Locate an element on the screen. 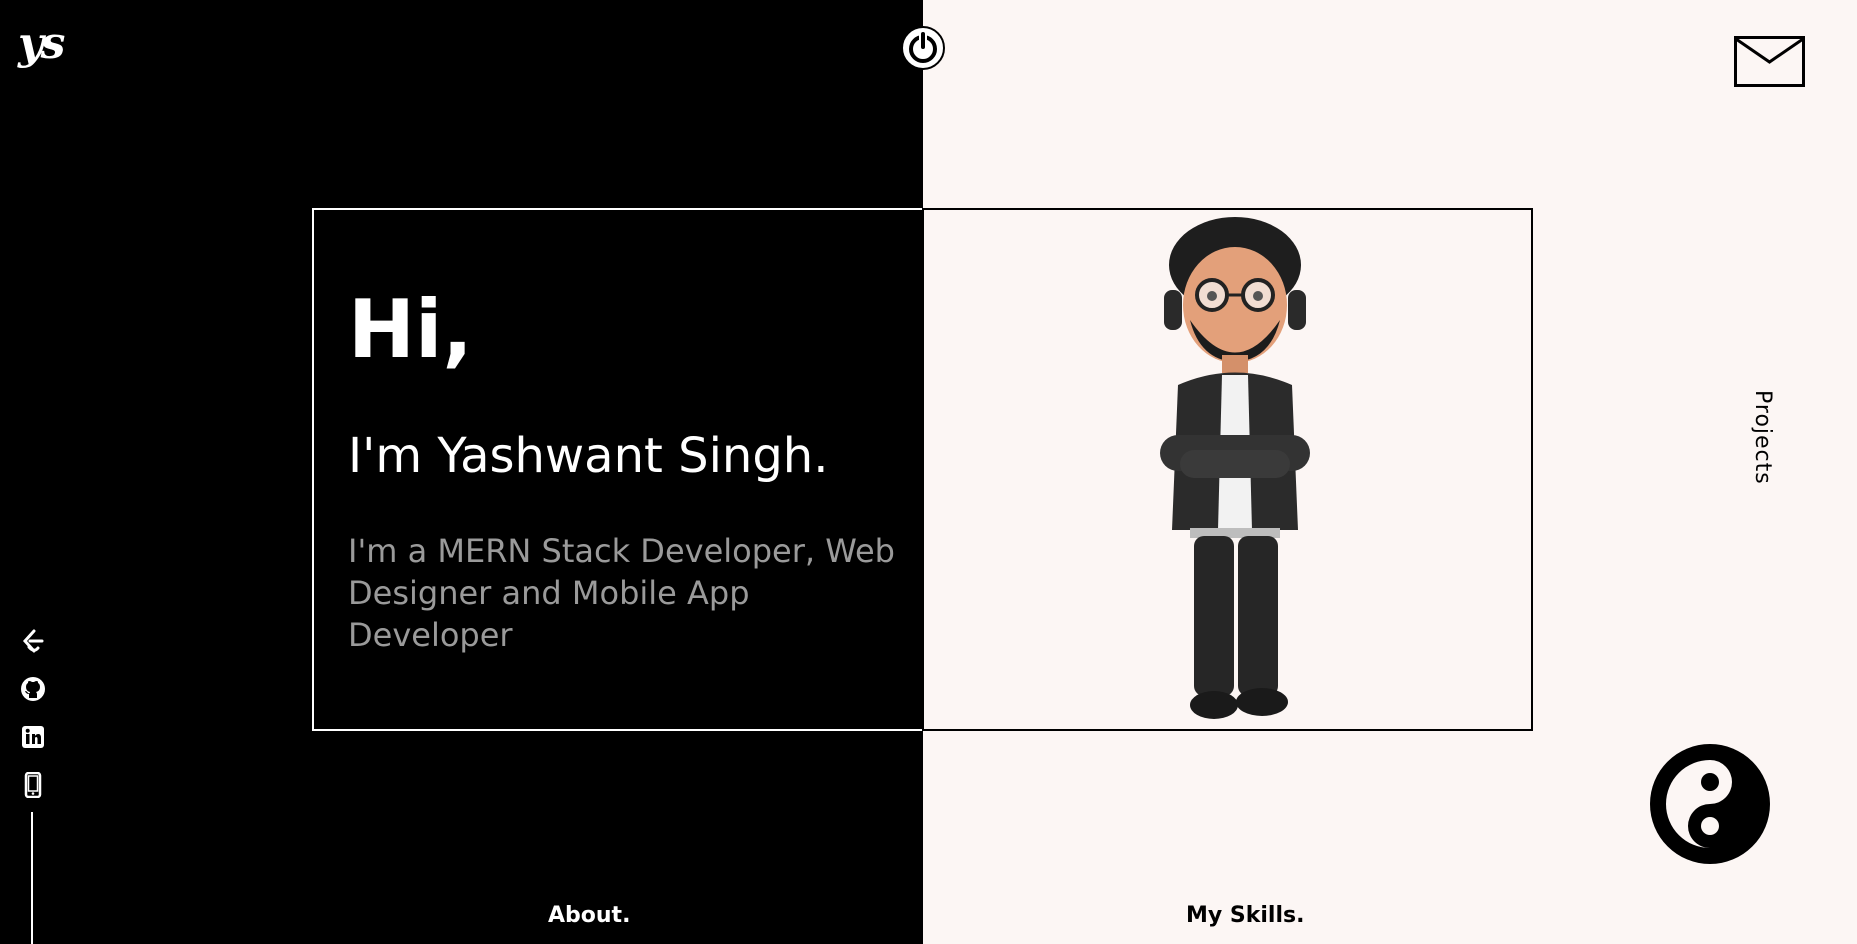 This screenshot has width=1857, height=944. leetcode-icon is located at coordinates (33, 641).